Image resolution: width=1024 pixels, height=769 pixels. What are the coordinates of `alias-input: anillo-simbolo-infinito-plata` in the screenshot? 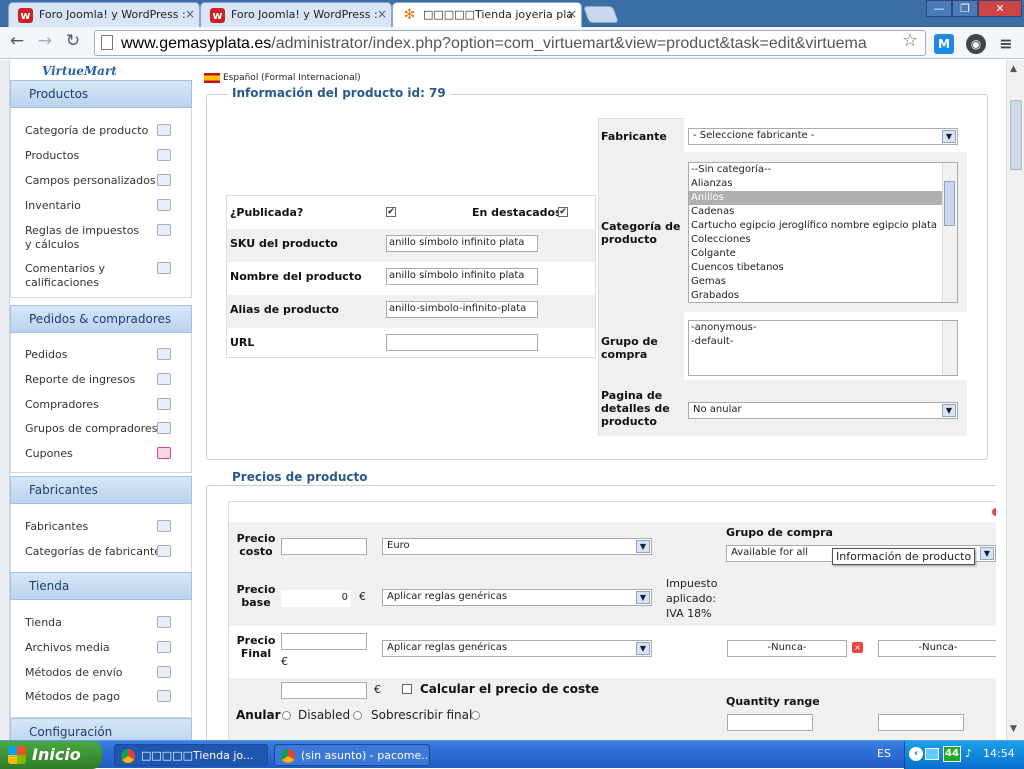 It's located at (462, 309).